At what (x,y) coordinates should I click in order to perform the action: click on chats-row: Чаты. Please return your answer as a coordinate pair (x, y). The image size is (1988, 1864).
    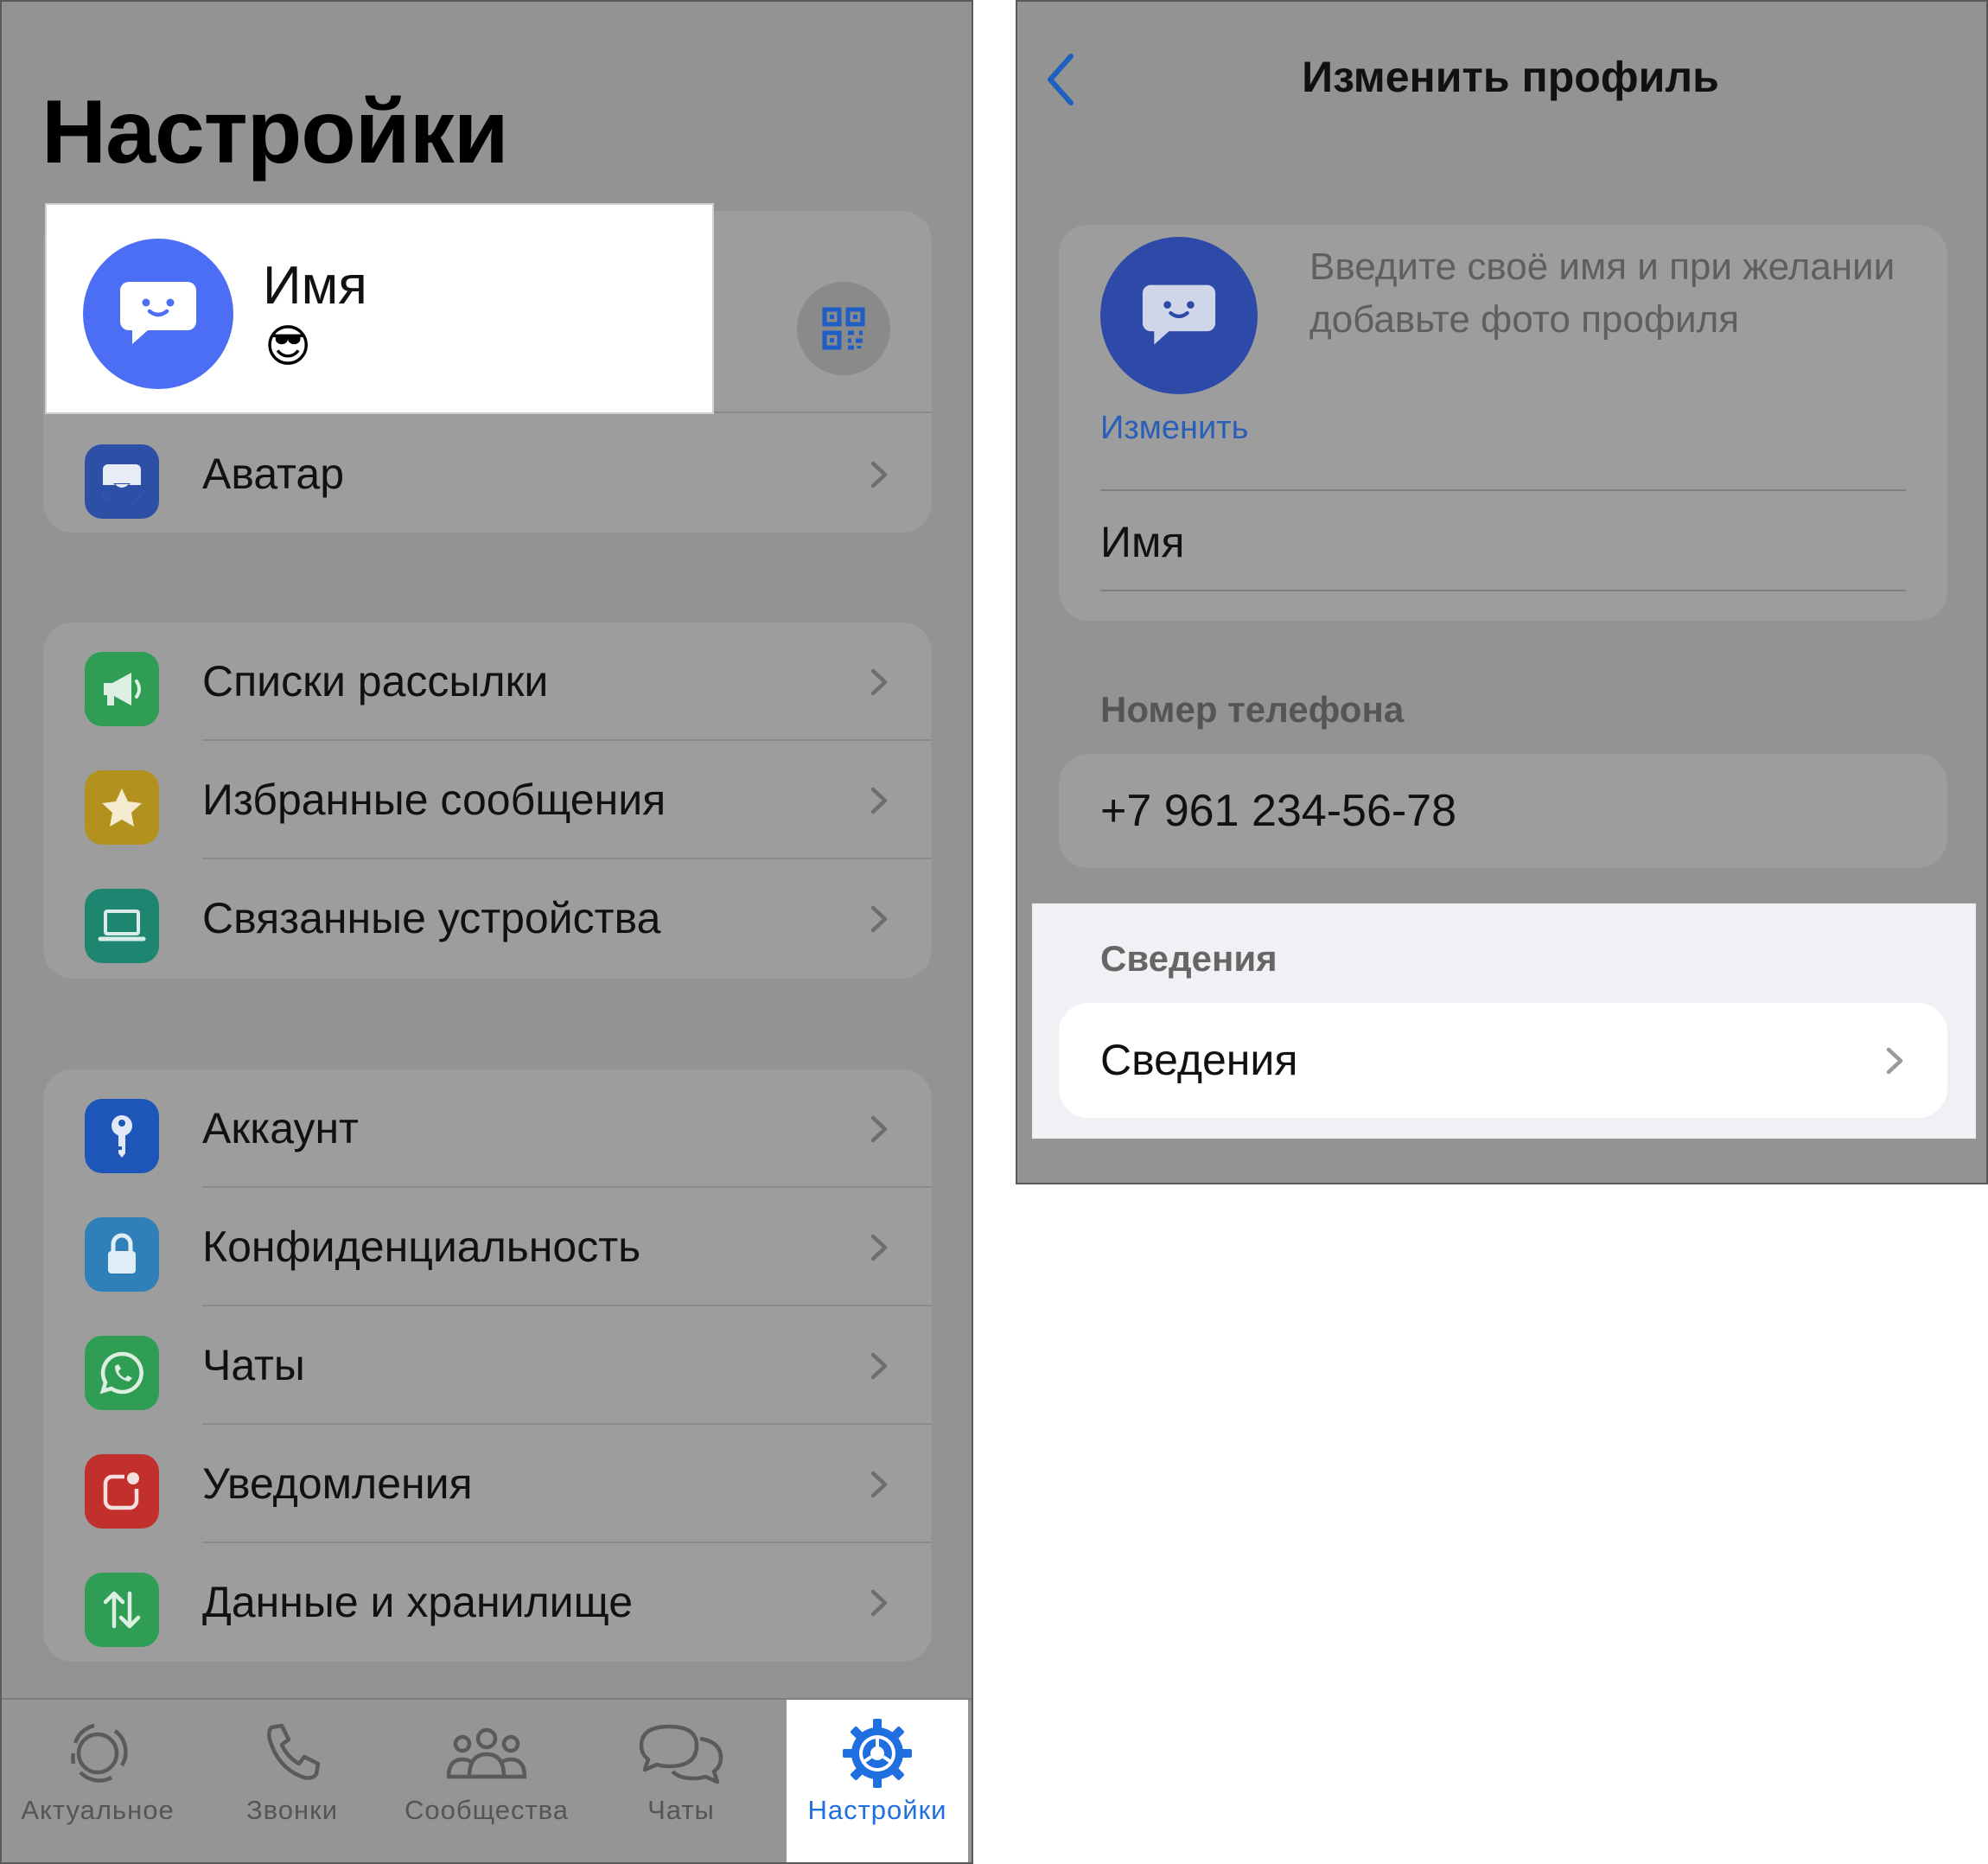
    Looking at the image, I should click on (487, 1365).